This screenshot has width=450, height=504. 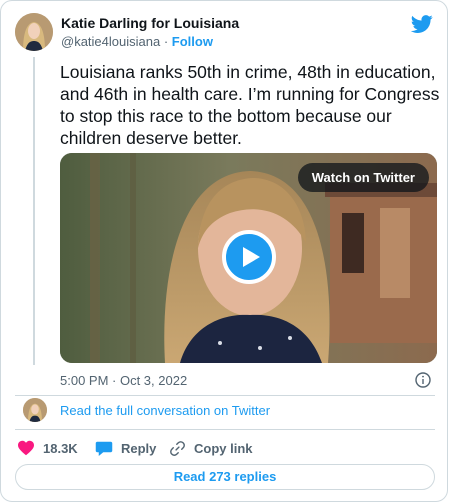 What do you see at coordinates (26, 448) in the screenshot?
I see `heart-icon` at bounding box center [26, 448].